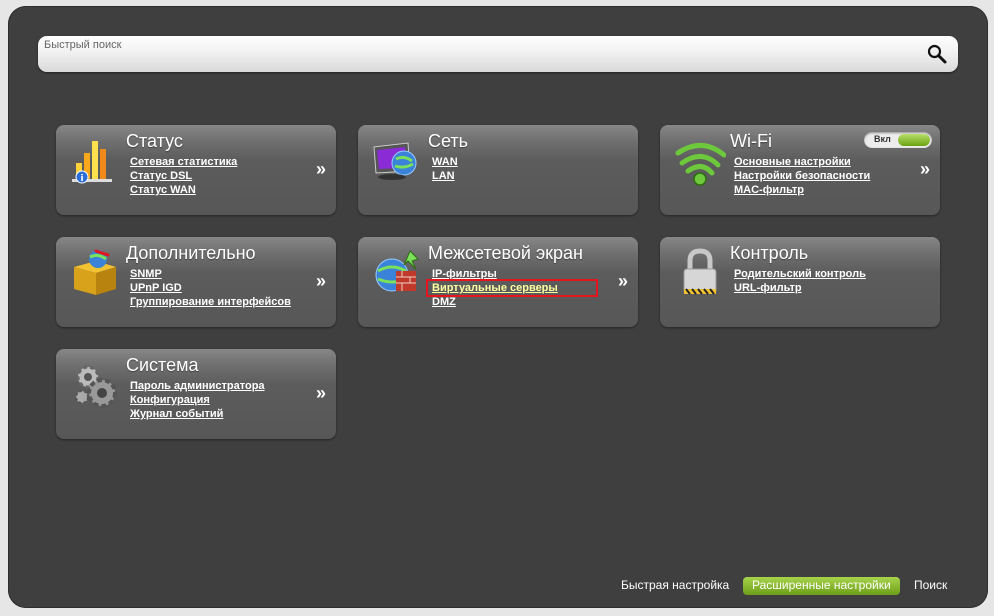  What do you see at coordinates (514, 302) in the screenshot?
I see `link-dmz: DMZ` at bounding box center [514, 302].